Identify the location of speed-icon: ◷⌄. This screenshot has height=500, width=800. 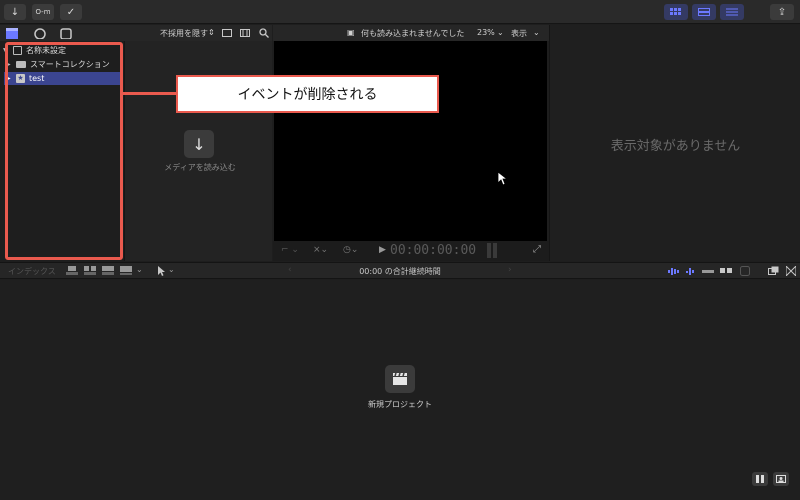
(350, 250).